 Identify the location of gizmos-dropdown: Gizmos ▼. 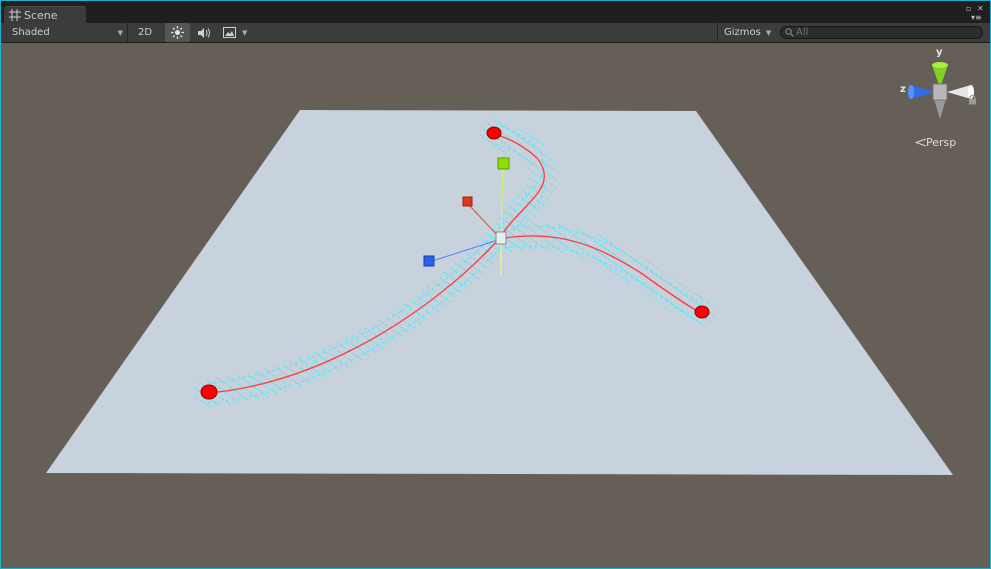
(745, 32).